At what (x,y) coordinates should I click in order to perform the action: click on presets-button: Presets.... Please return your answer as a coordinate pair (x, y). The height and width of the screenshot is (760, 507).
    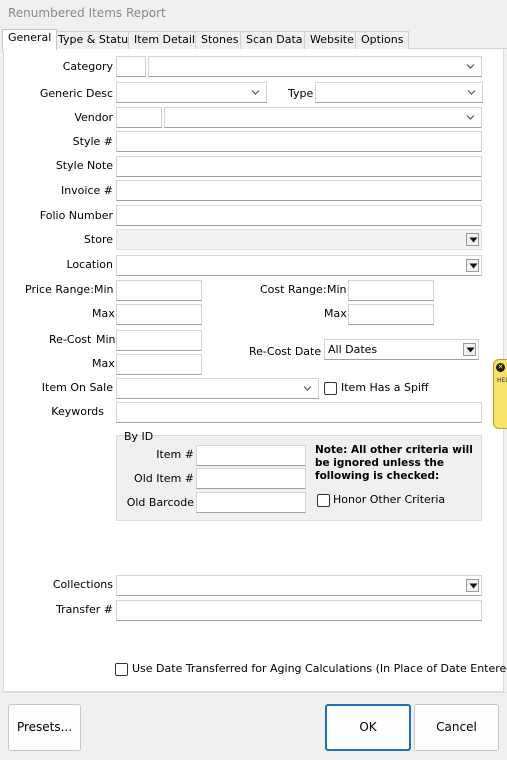
    Looking at the image, I should click on (44, 727).